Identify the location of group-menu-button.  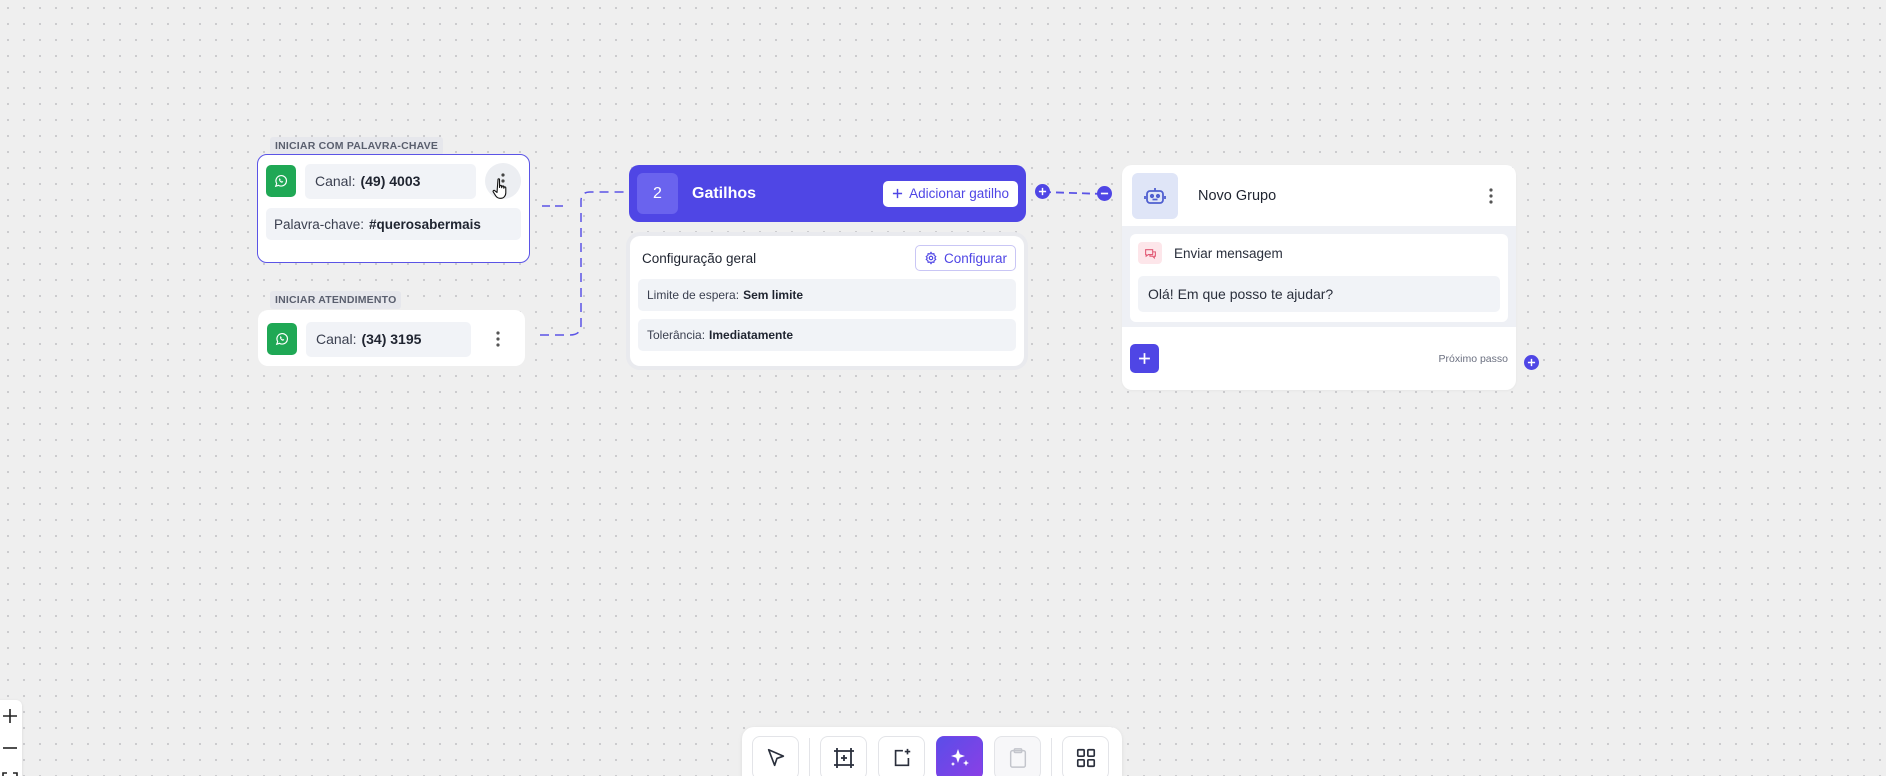
(1491, 196).